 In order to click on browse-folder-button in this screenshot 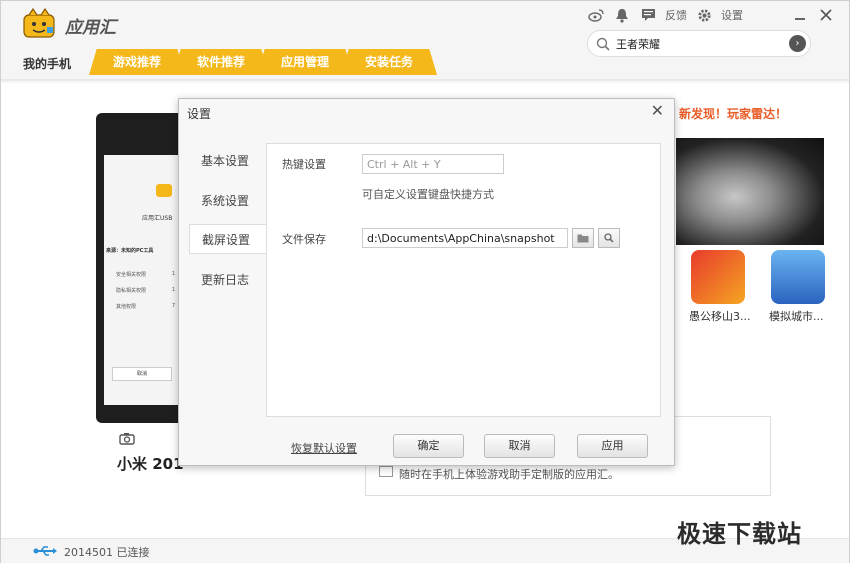, I will do `click(583, 238)`.